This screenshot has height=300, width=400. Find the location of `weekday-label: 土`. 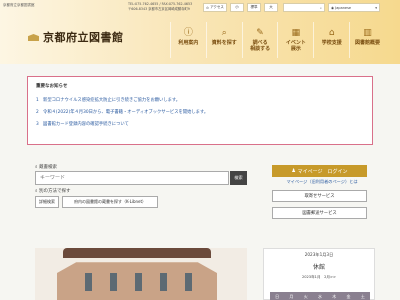

weekday-label: 土 is located at coordinates (362, 296).